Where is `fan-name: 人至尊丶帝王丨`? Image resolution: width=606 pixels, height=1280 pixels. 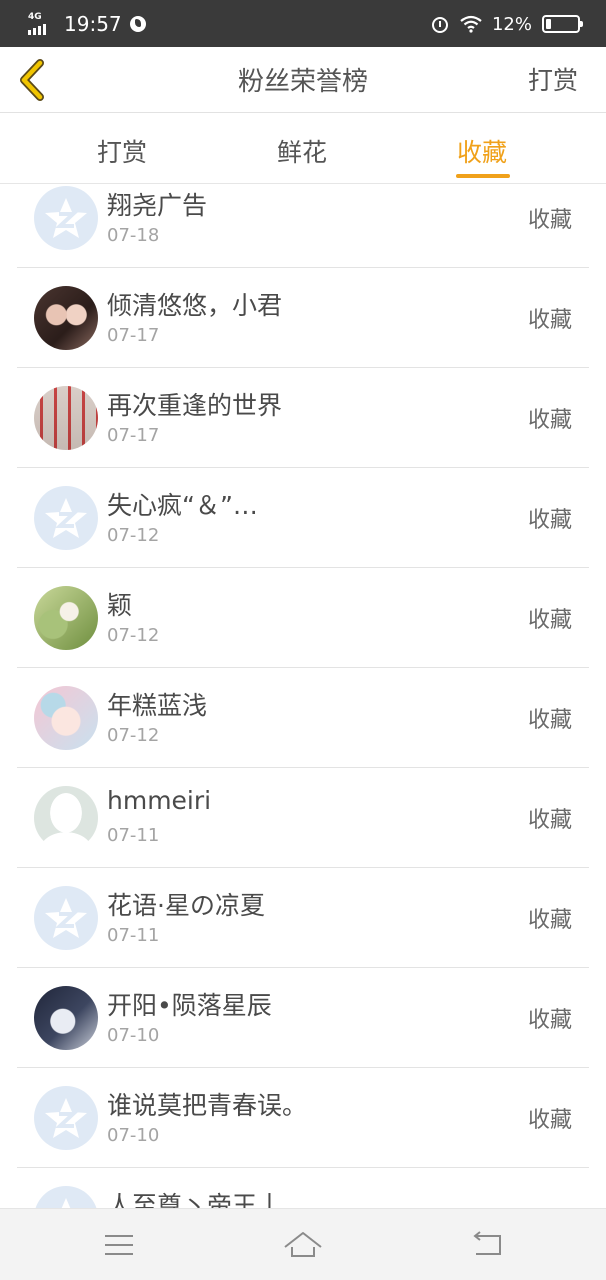 fan-name: 人至尊丶帝王丨 is located at coordinates (195, 1199).